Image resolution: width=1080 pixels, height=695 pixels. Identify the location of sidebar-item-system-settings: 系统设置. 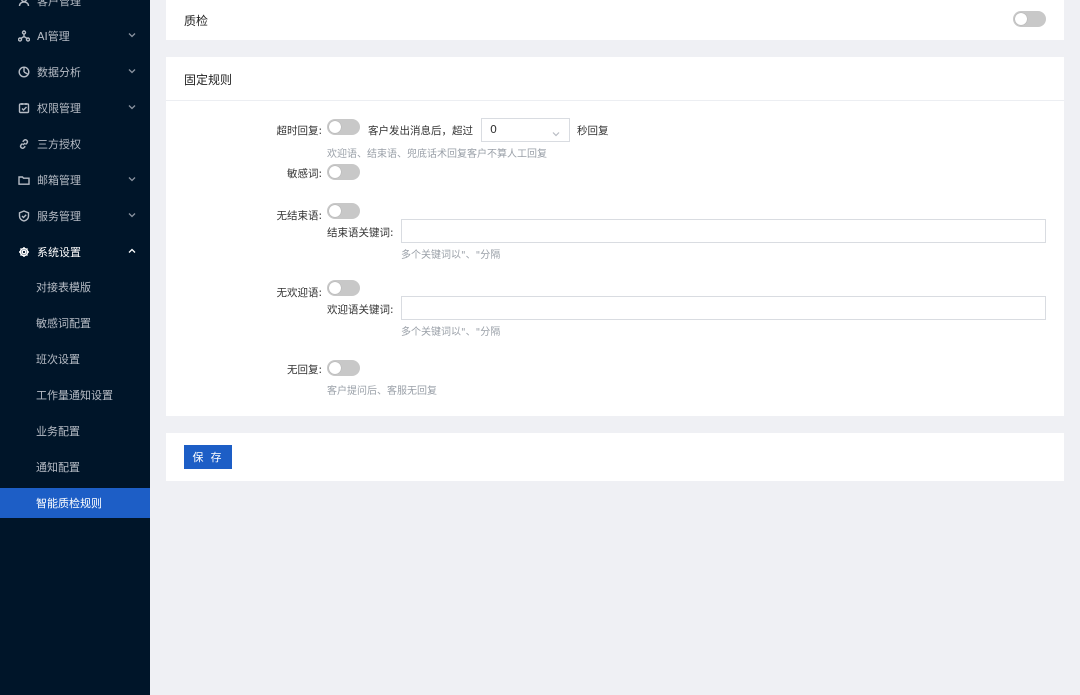
(75, 252).